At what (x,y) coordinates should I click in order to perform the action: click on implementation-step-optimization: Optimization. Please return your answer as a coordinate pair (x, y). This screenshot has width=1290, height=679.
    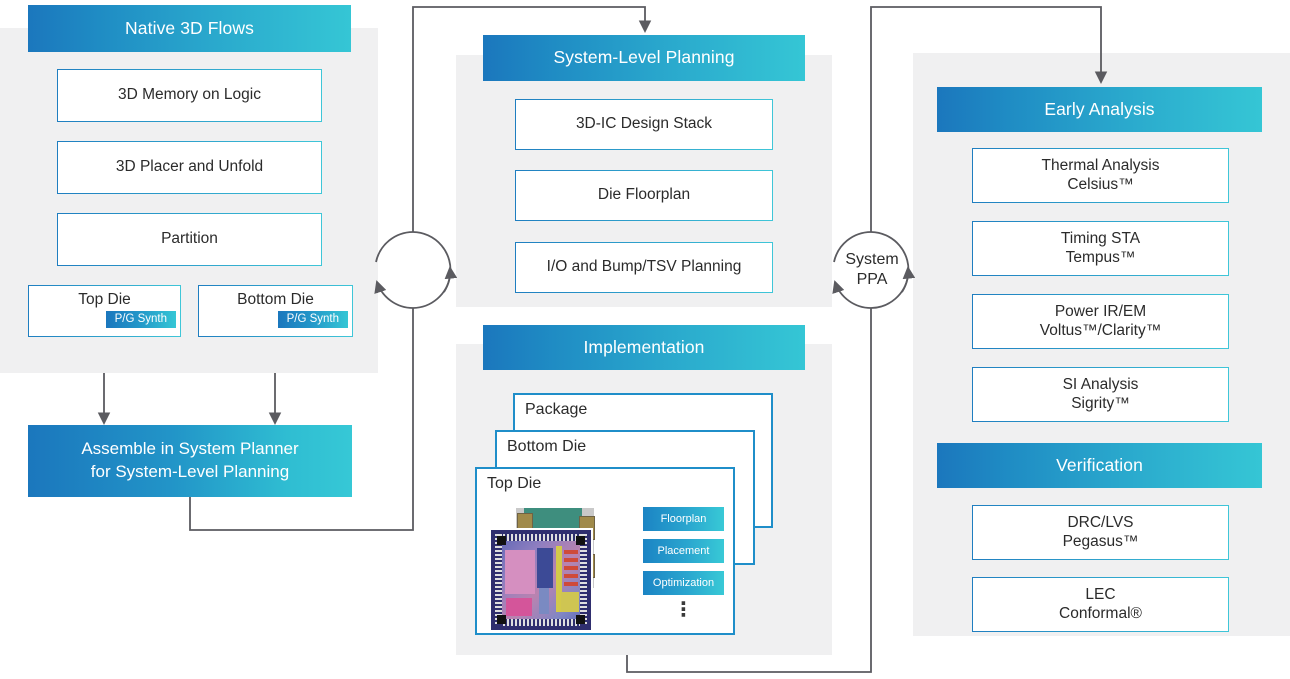
    Looking at the image, I should click on (683, 583).